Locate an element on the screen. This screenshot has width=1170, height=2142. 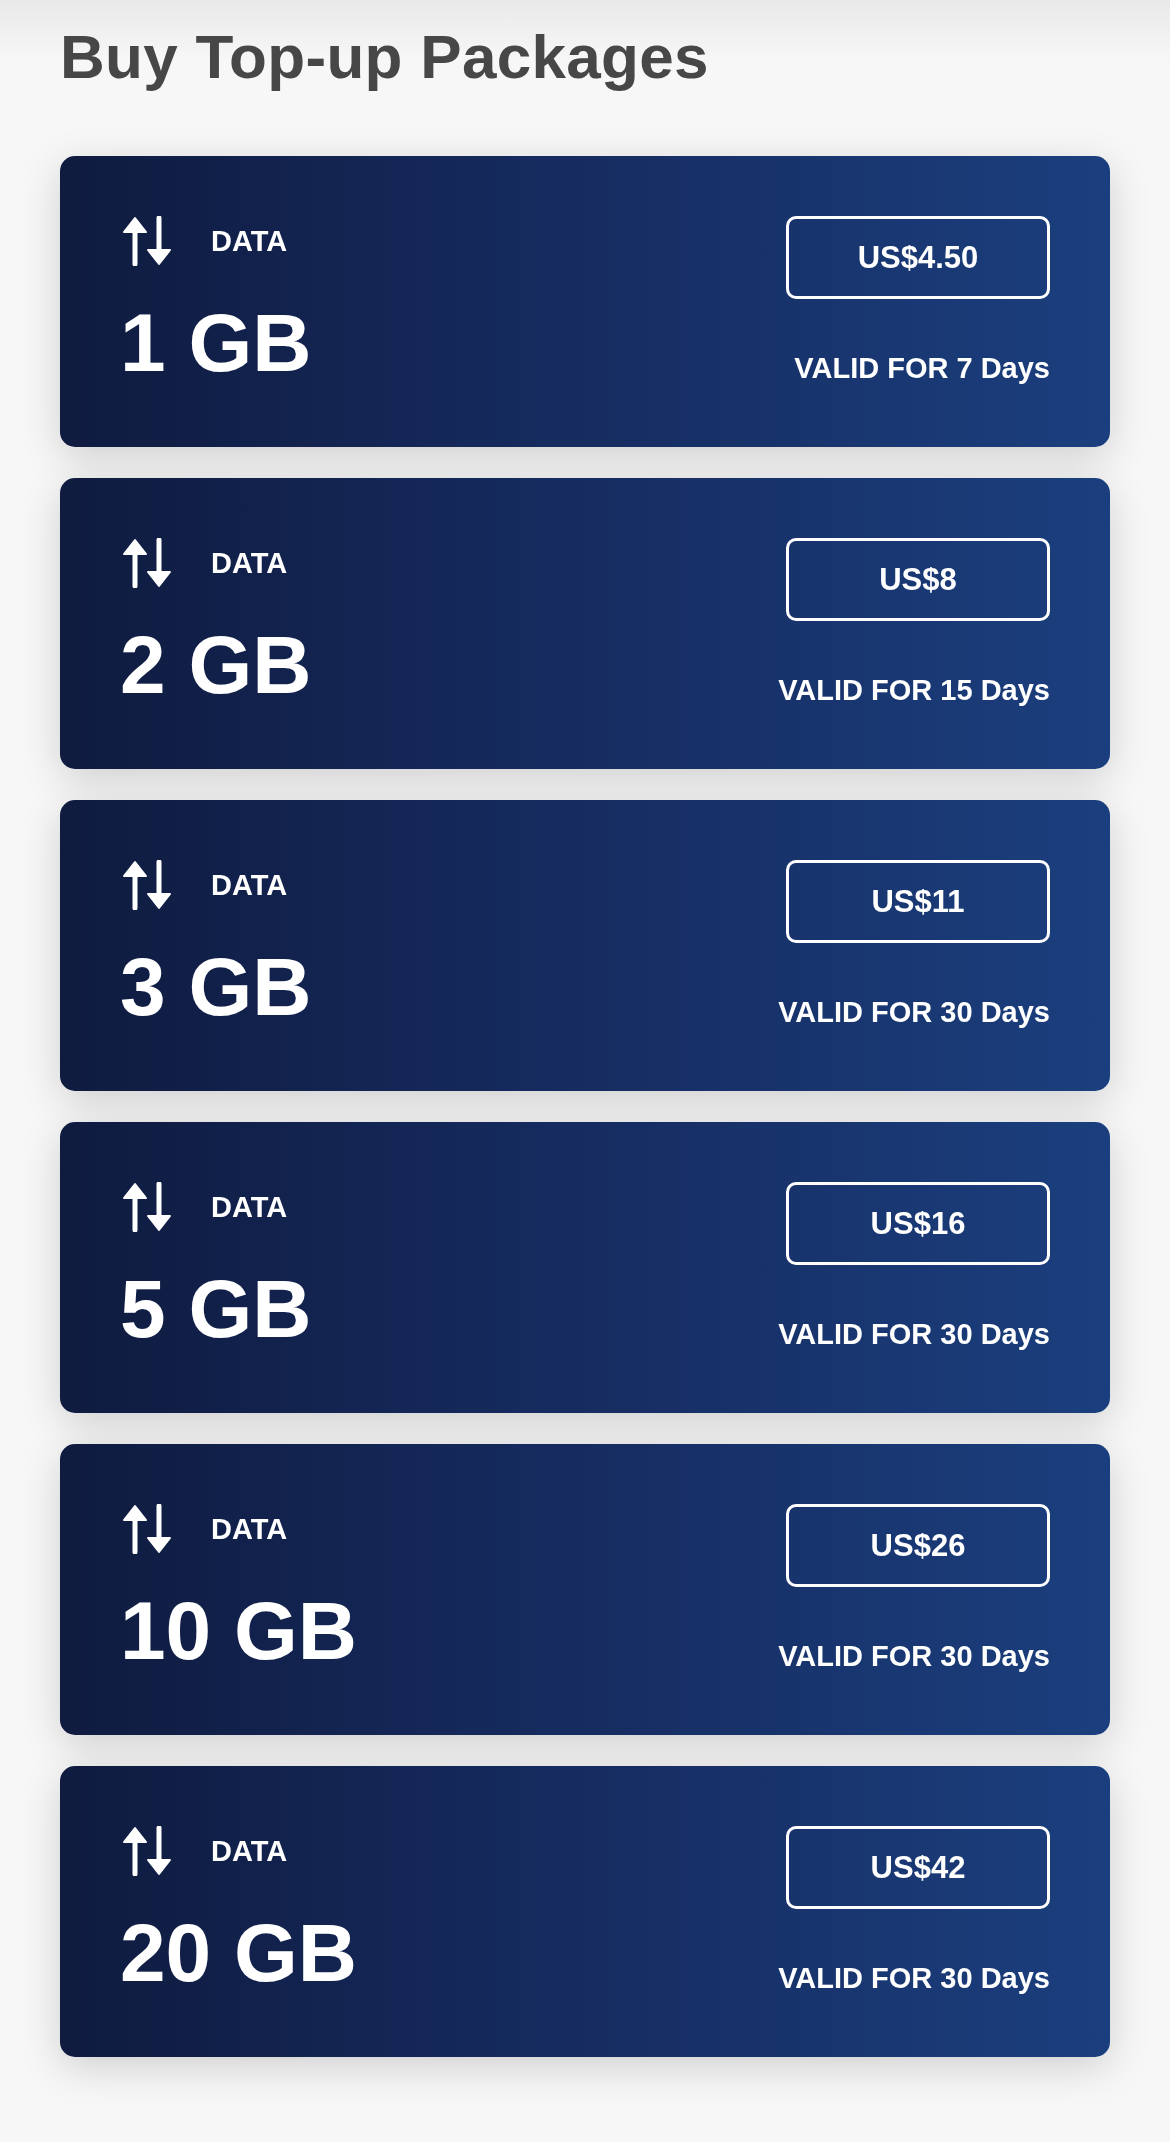
validity-text: VALID FOR 7 Days is located at coordinates (922, 368).